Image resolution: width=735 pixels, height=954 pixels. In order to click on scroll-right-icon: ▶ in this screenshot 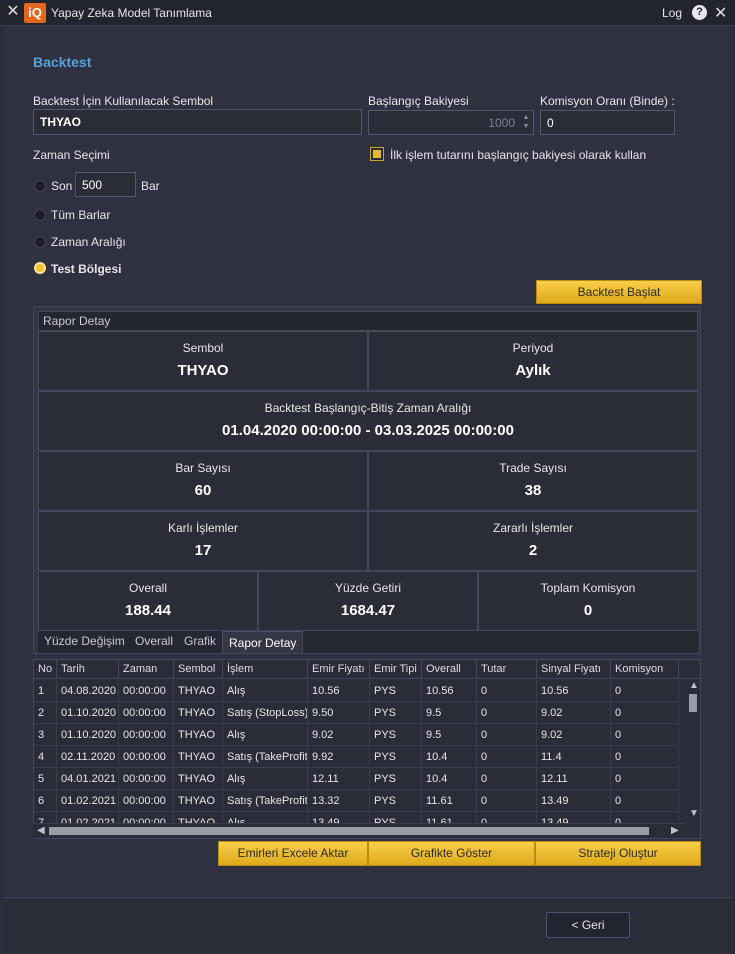, I will do `click(675, 830)`.